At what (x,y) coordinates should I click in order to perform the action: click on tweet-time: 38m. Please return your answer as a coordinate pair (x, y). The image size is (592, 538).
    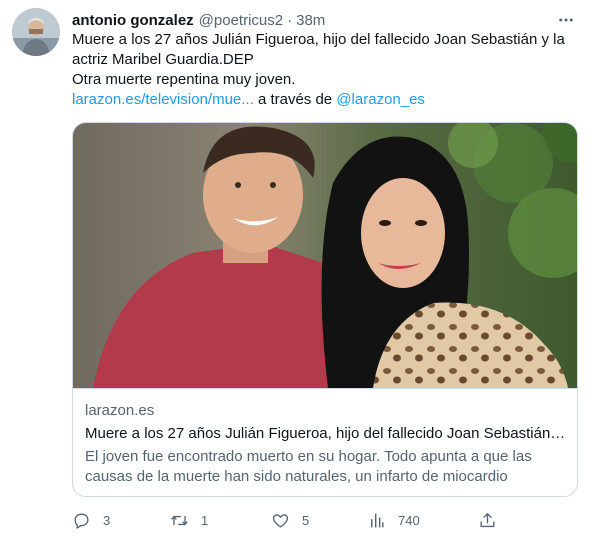
    Looking at the image, I should click on (310, 20).